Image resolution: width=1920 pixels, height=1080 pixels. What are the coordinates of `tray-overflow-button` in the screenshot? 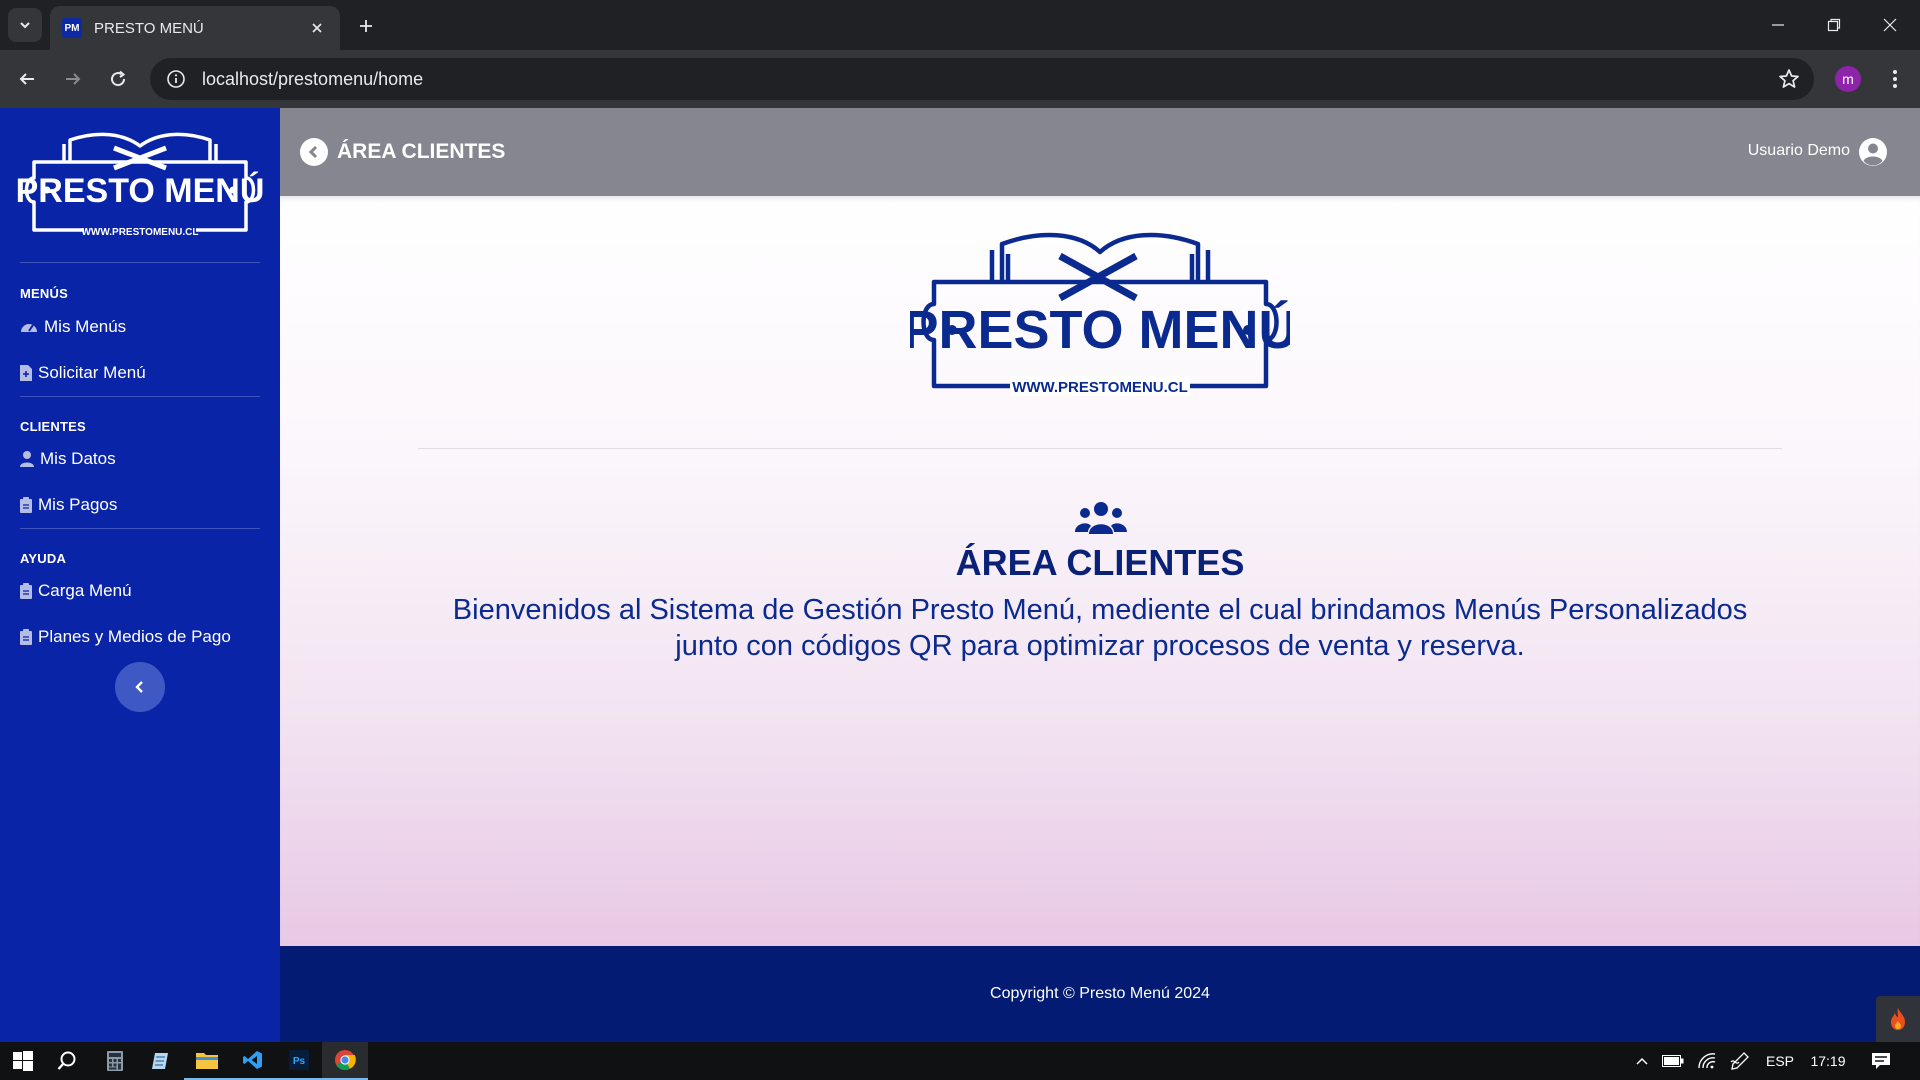 It's located at (1642, 1061).